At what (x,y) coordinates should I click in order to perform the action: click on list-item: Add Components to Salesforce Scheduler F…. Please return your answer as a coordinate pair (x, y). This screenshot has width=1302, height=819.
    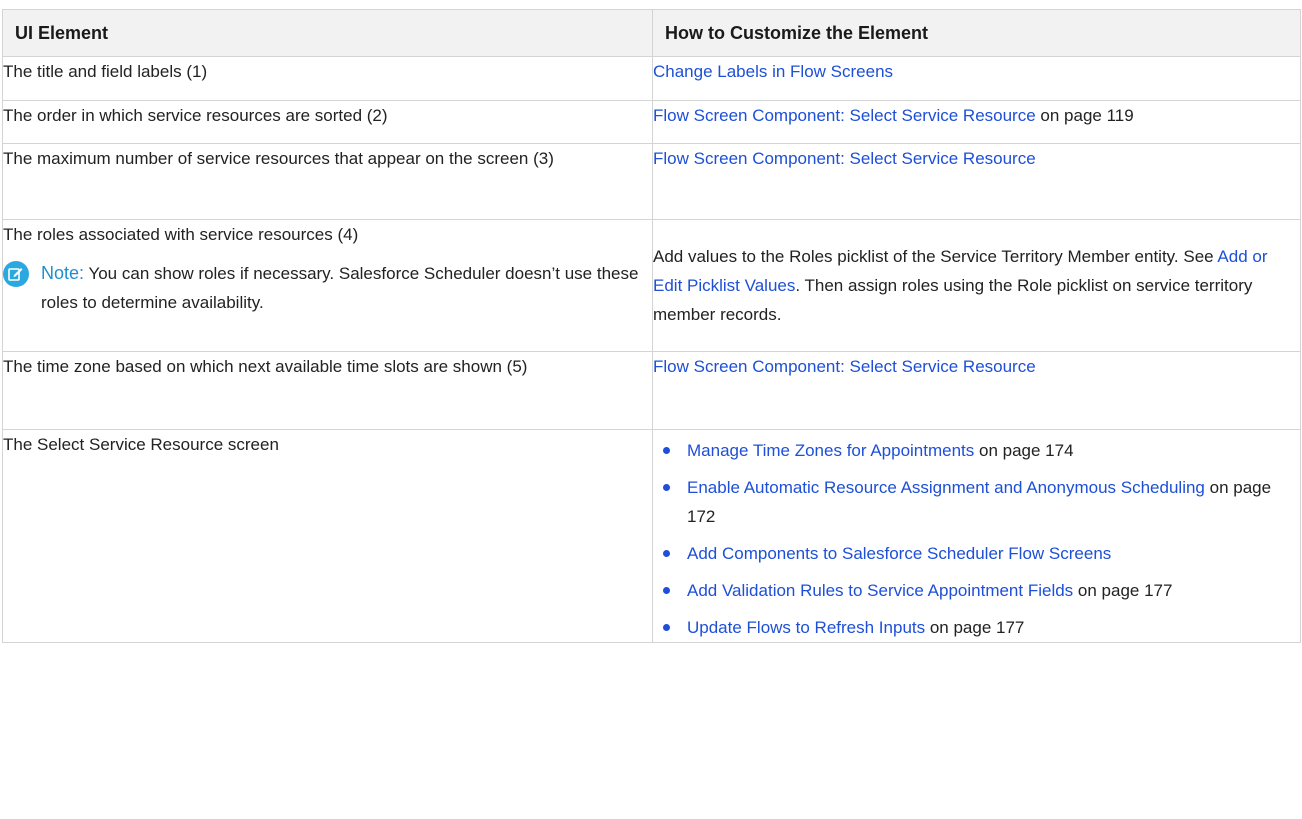
    Looking at the image, I should click on (976, 553).